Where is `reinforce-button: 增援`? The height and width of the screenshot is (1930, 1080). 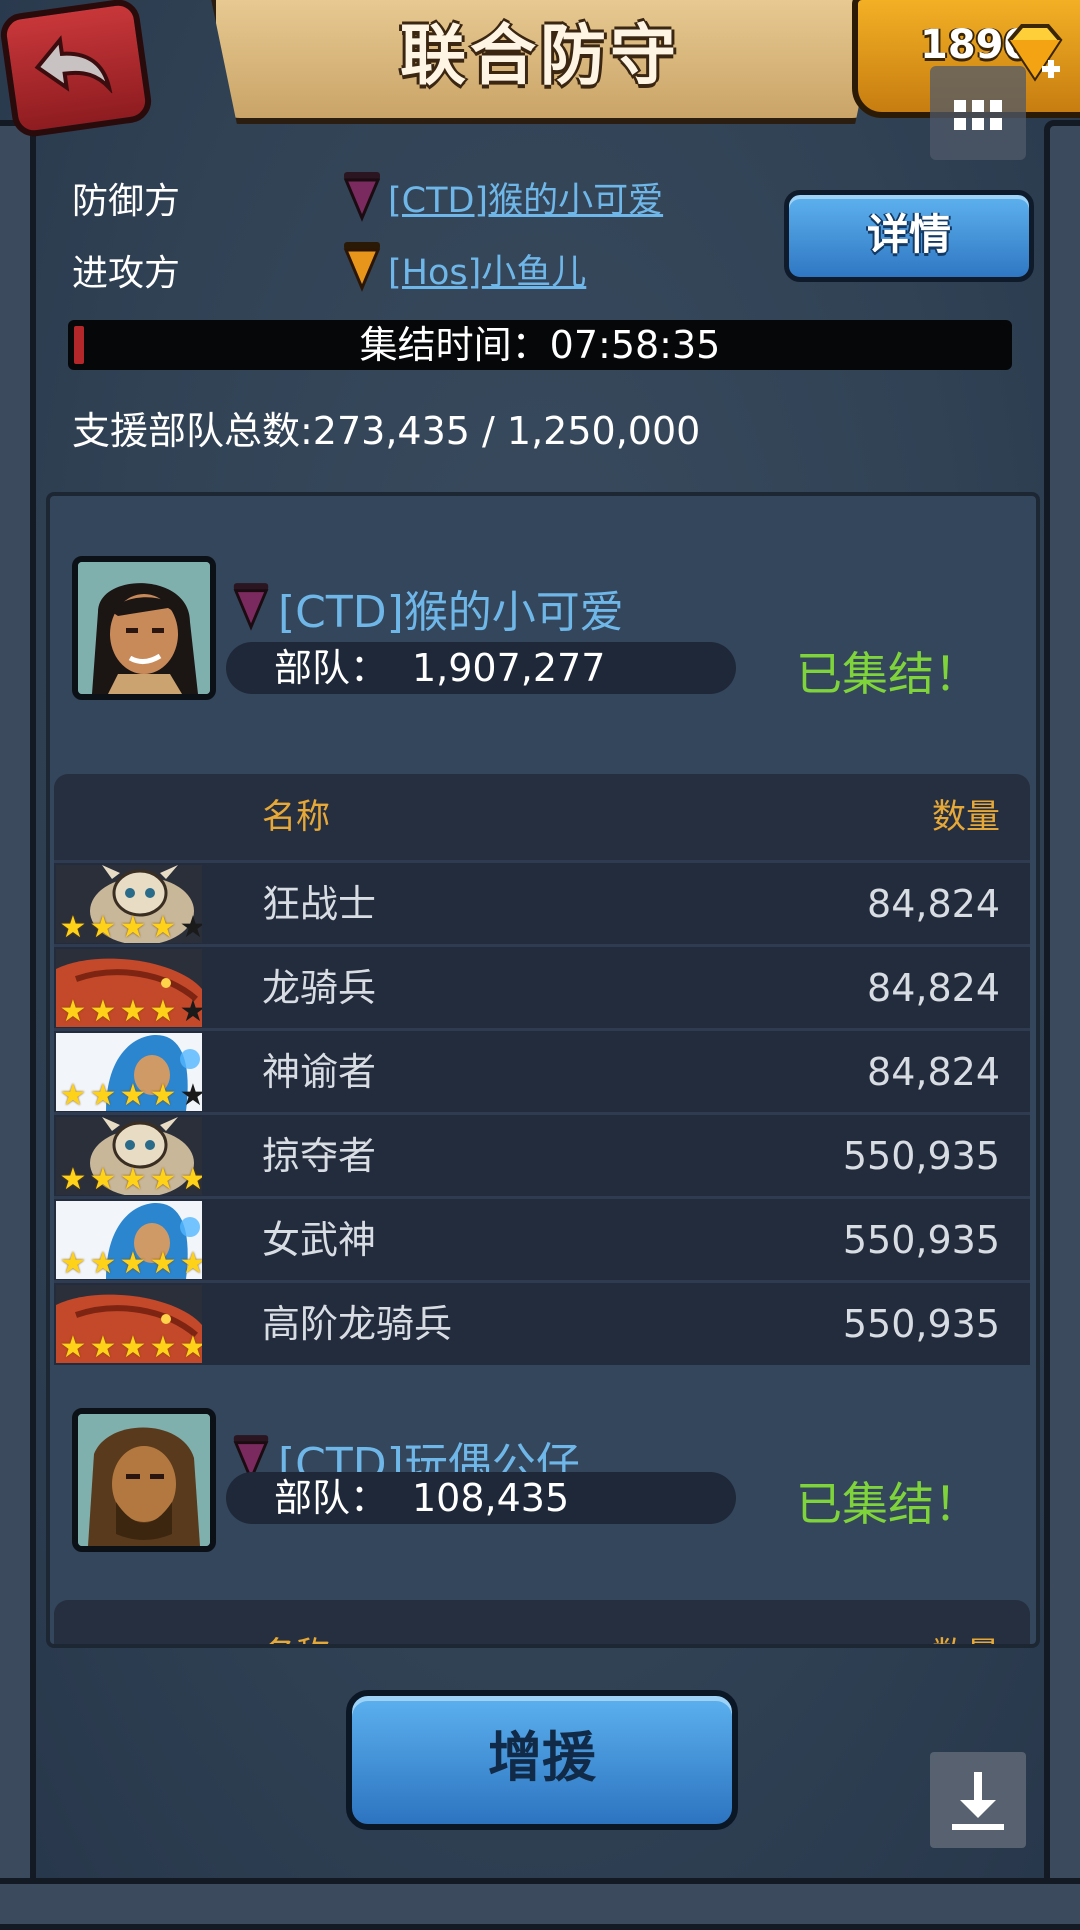
reinforce-button: 增援 is located at coordinates (542, 1760).